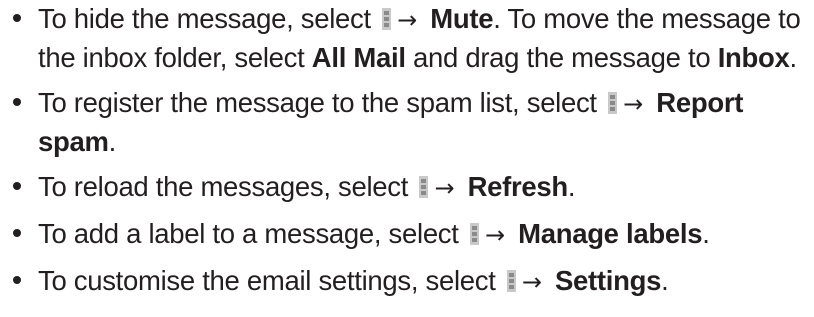  What do you see at coordinates (208, 18) in the screenshot?
I see `instruction-text: To hide the message, select` at bounding box center [208, 18].